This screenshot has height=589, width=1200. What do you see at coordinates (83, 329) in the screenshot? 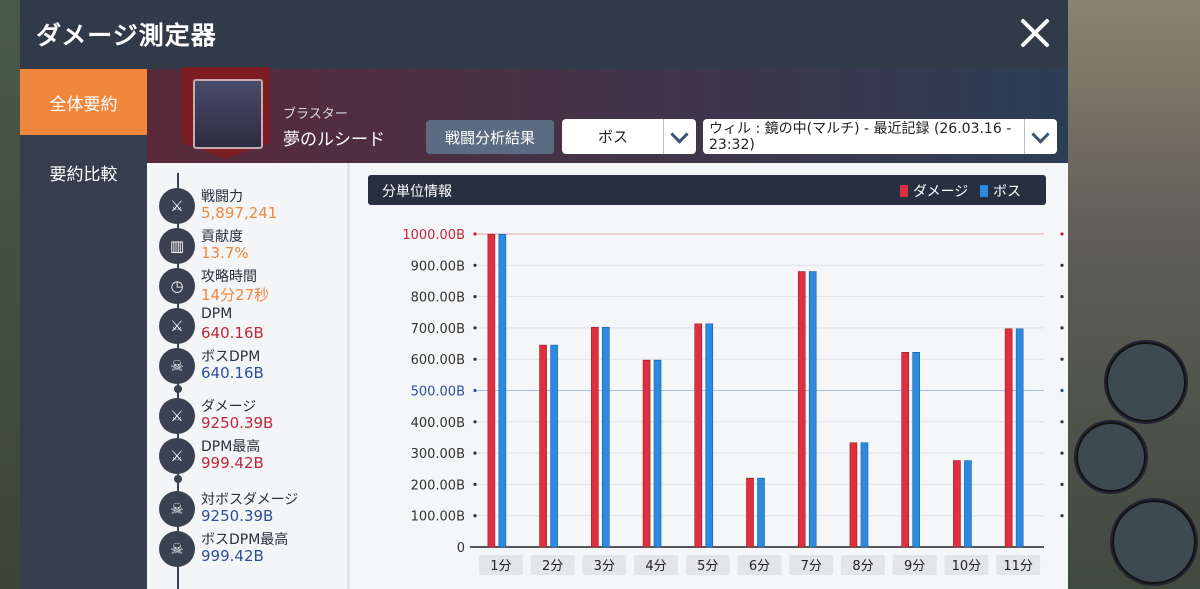
I see `sidebar: 全体要約 要約比較` at bounding box center [83, 329].